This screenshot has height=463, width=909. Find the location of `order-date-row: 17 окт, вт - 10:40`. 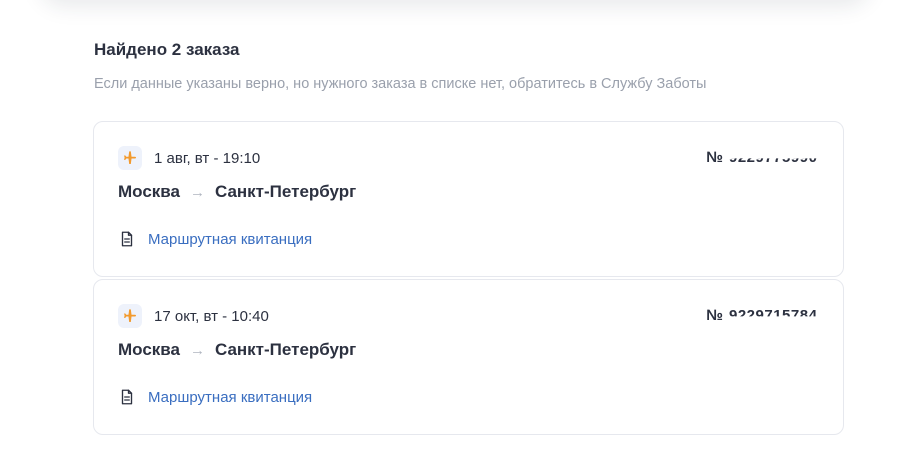

order-date-row: 17 окт, вт - 10:40 is located at coordinates (193, 316).